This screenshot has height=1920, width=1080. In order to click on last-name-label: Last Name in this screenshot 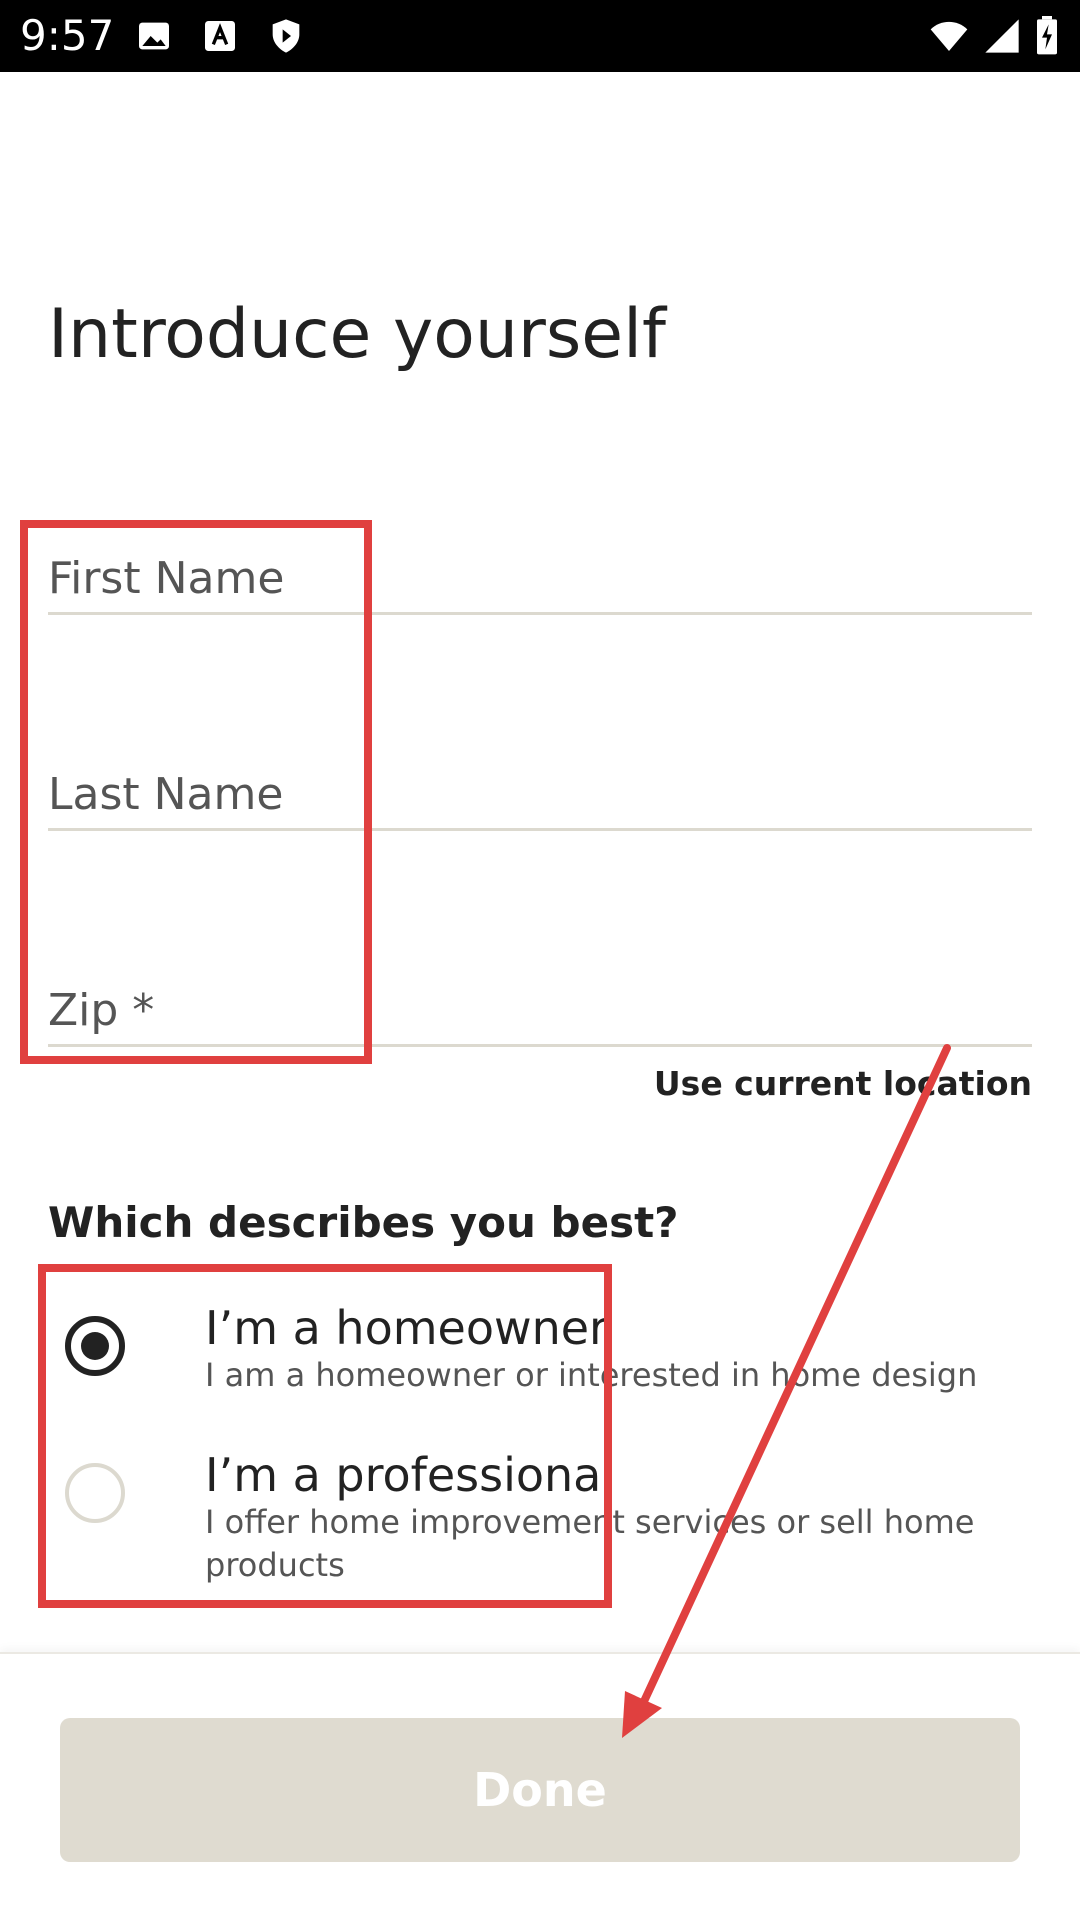, I will do `click(166, 794)`.